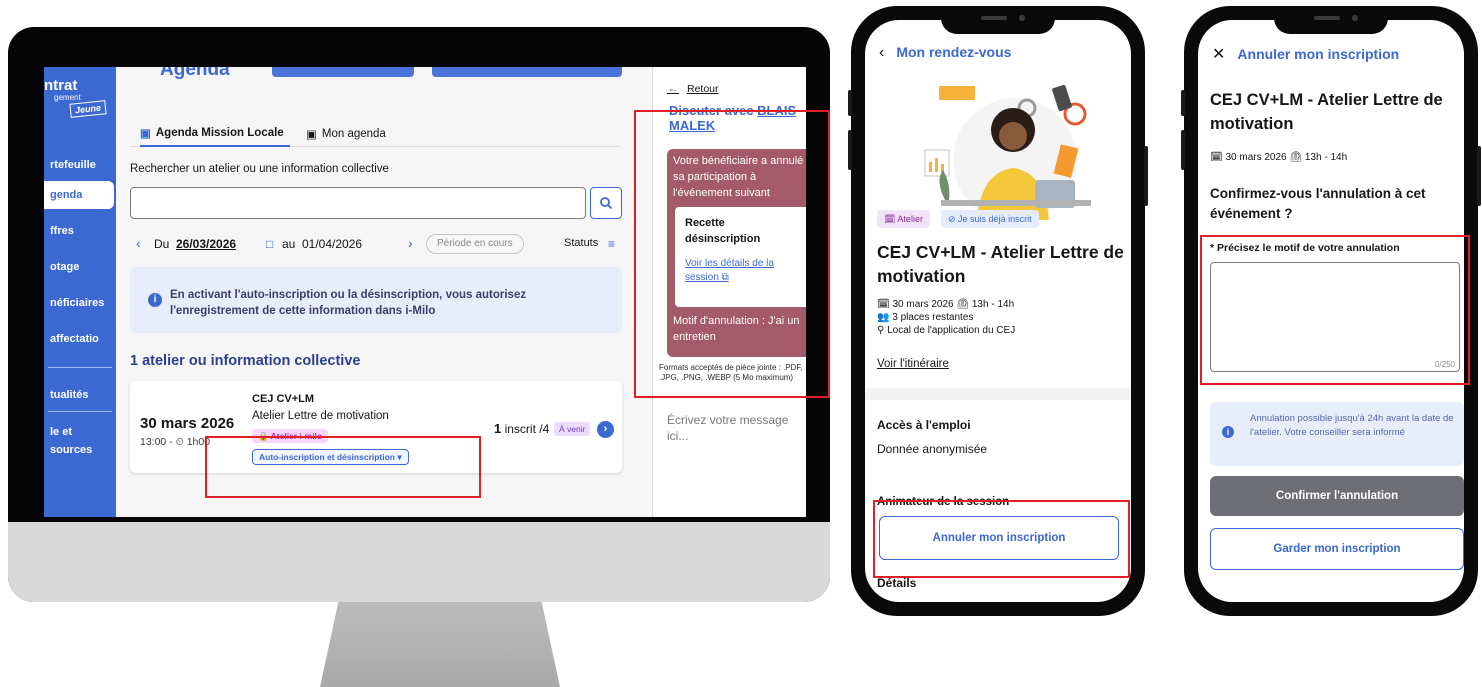 The height and width of the screenshot is (687, 1482). I want to click on search-button, so click(606, 203).